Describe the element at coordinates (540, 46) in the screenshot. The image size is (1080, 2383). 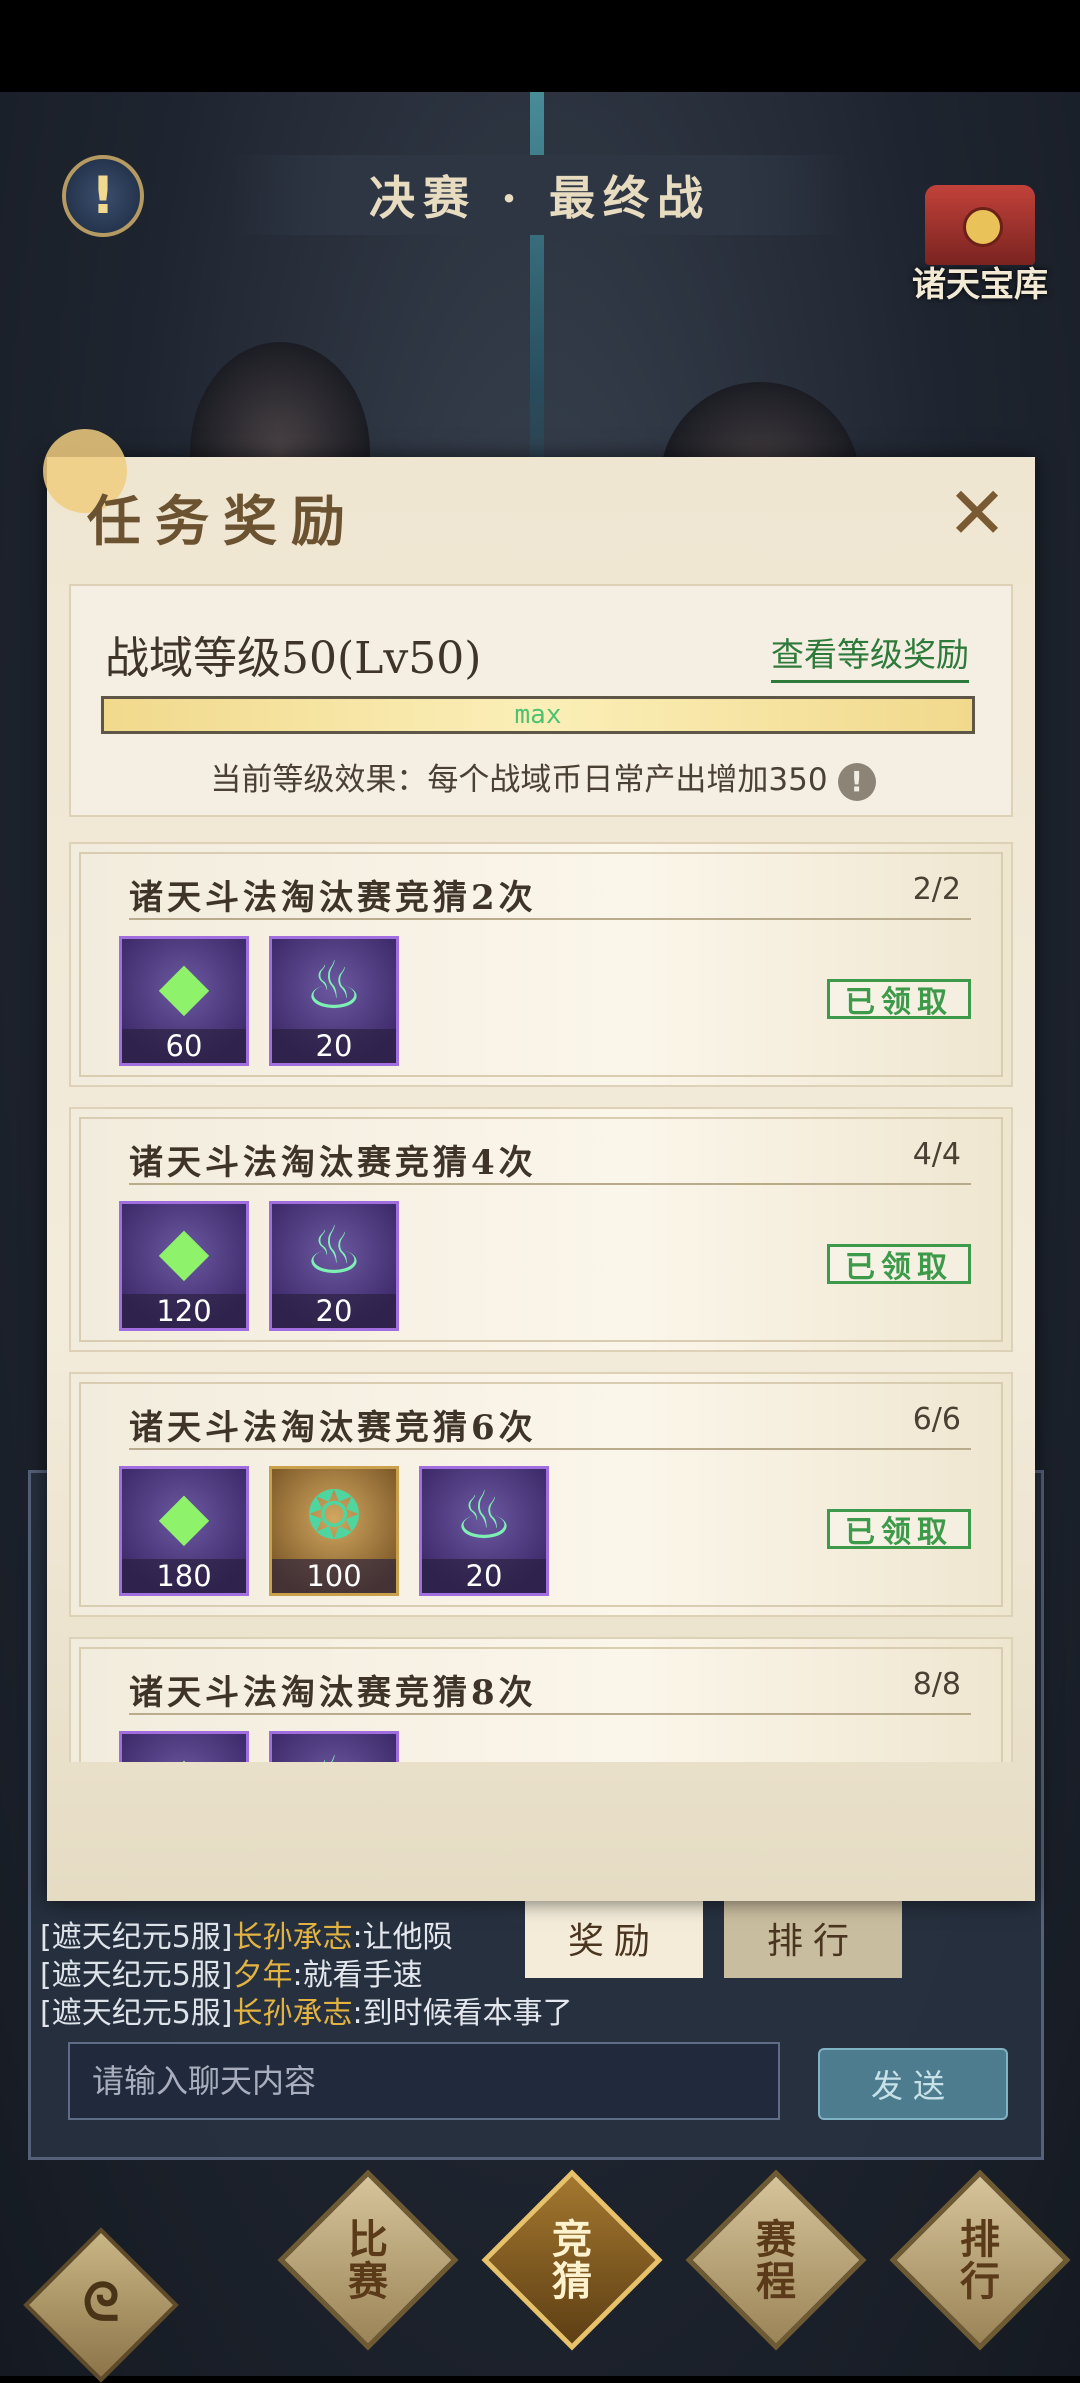
I see `status-bar` at that location.